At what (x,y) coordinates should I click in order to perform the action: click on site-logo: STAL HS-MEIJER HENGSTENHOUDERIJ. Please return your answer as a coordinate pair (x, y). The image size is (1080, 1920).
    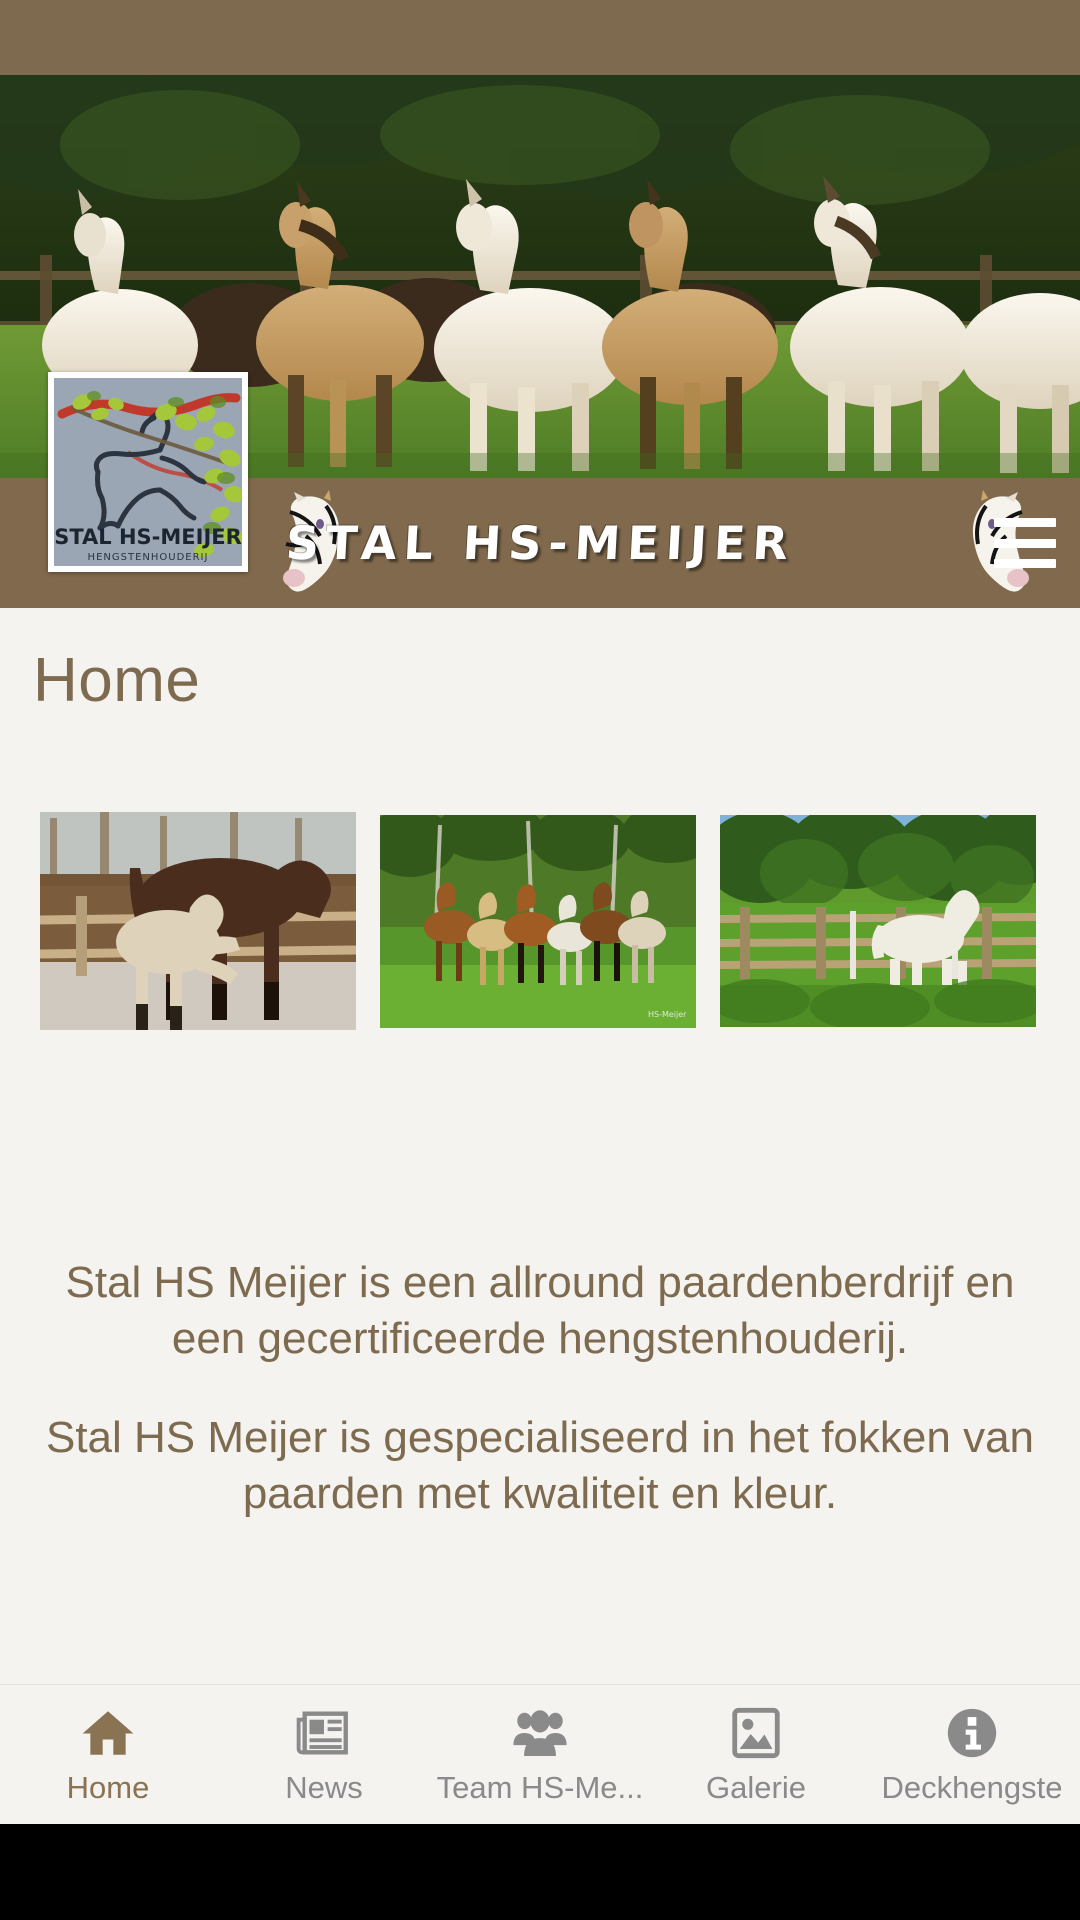
    Looking at the image, I should click on (148, 472).